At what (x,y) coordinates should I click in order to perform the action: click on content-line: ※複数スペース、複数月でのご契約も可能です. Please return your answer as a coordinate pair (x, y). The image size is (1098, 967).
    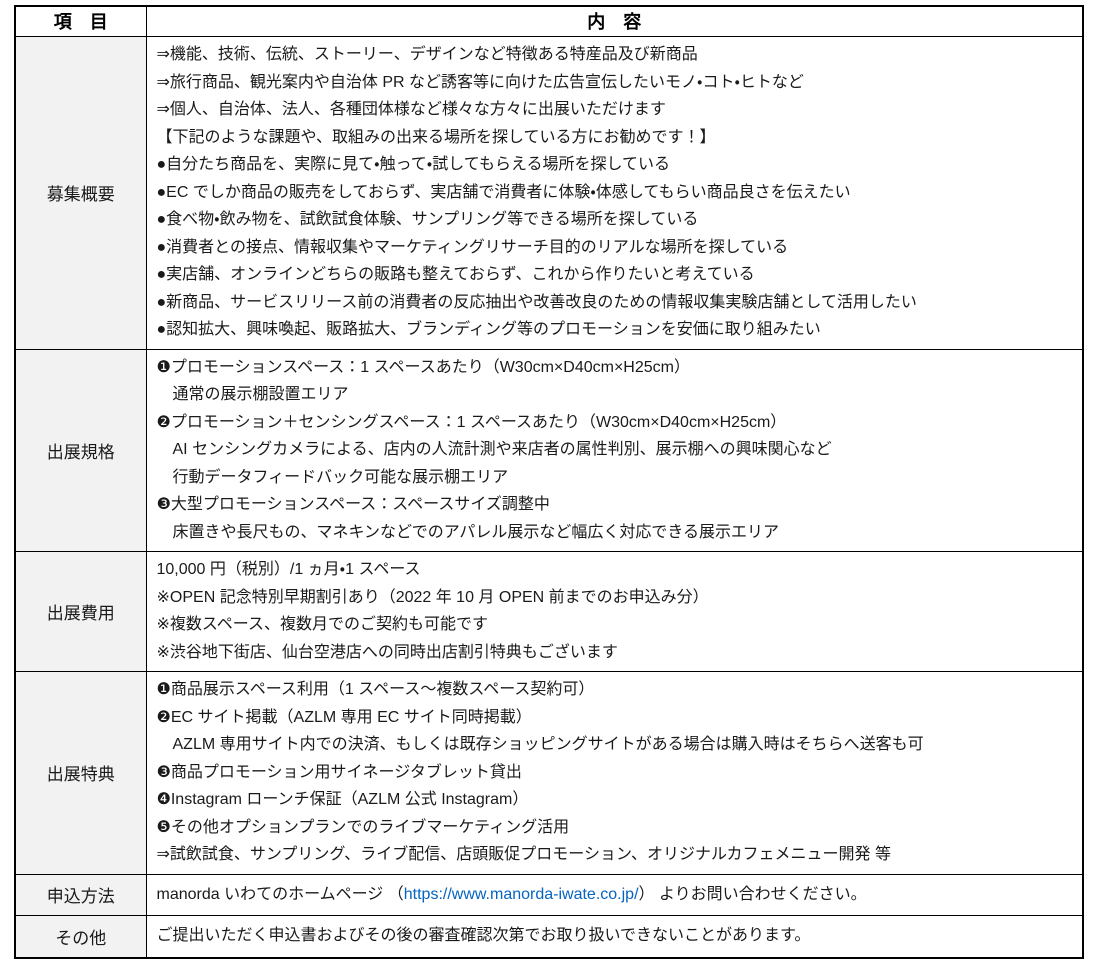
    Looking at the image, I should click on (322, 624).